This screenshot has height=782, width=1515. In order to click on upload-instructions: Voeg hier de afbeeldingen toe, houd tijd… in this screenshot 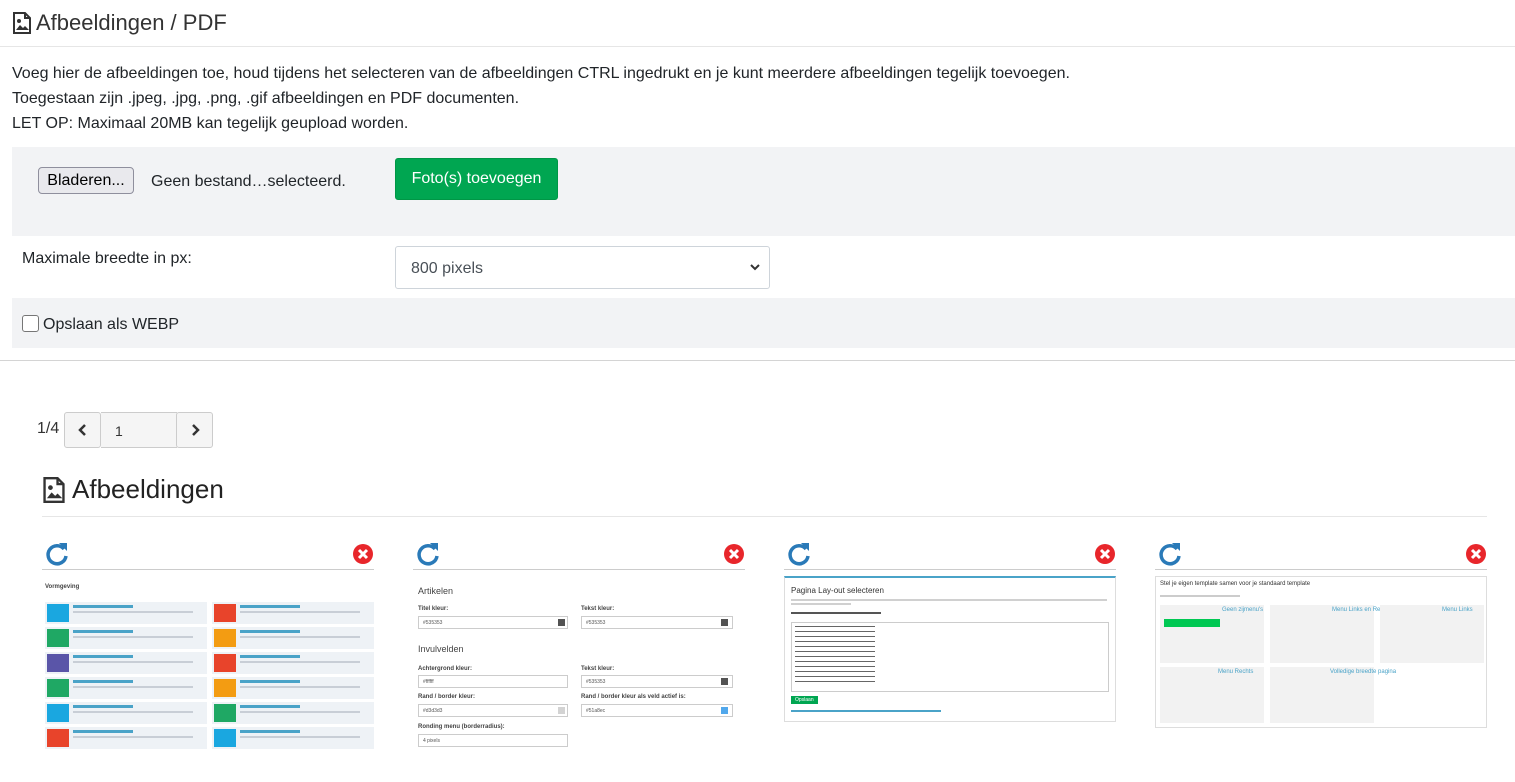, I will do `click(541, 98)`.